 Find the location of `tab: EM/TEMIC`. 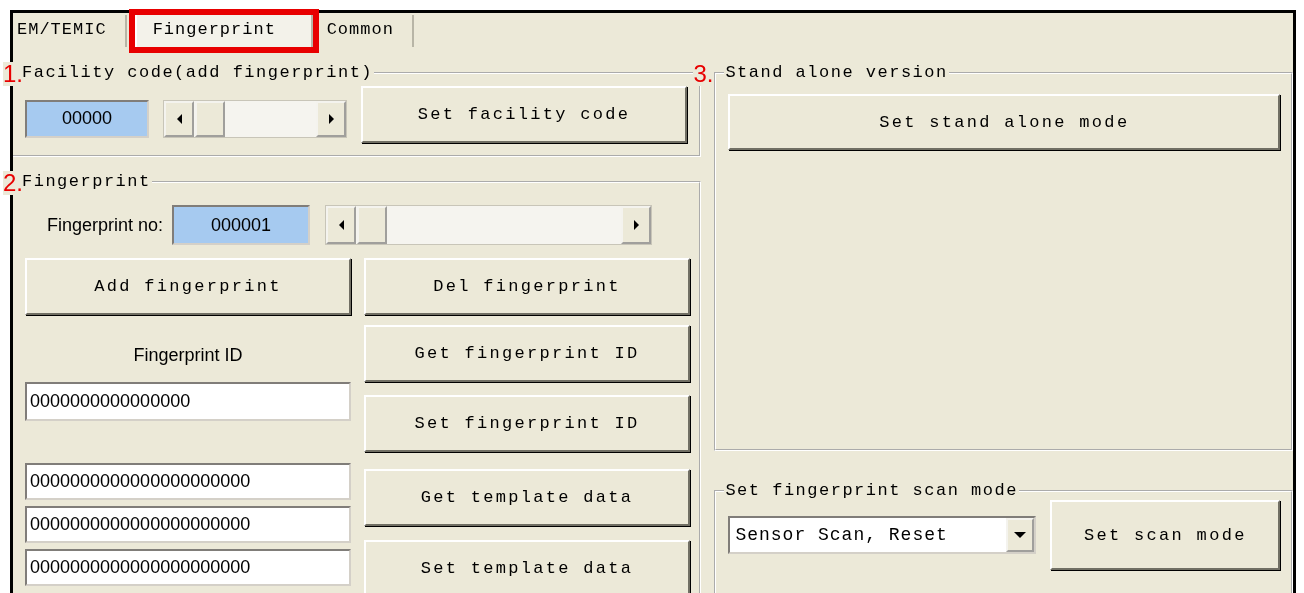

tab: EM/TEMIC is located at coordinates (70, 31).